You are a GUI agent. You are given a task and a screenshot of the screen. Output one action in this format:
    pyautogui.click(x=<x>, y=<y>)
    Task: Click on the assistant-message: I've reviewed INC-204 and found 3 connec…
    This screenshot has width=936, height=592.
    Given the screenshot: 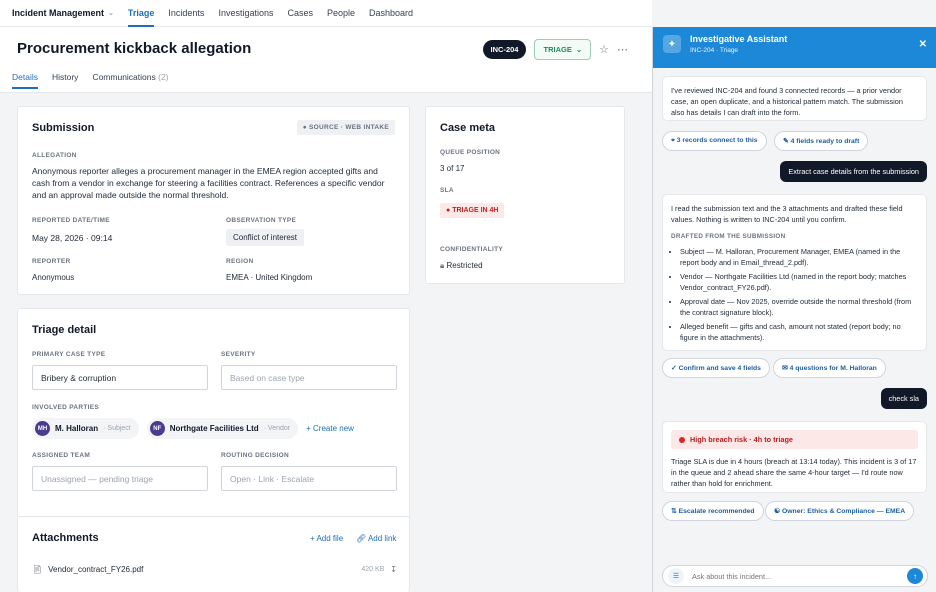 What is the action you would take?
    pyautogui.click(x=794, y=98)
    